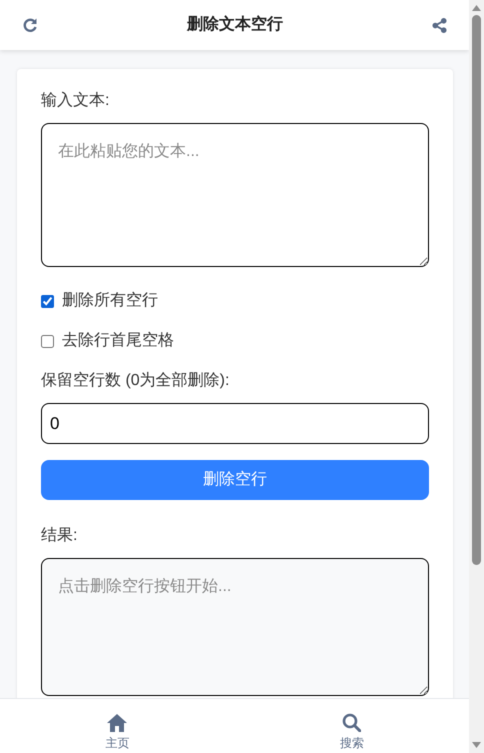  I want to click on keep-lines-field: 0, so click(235, 423).